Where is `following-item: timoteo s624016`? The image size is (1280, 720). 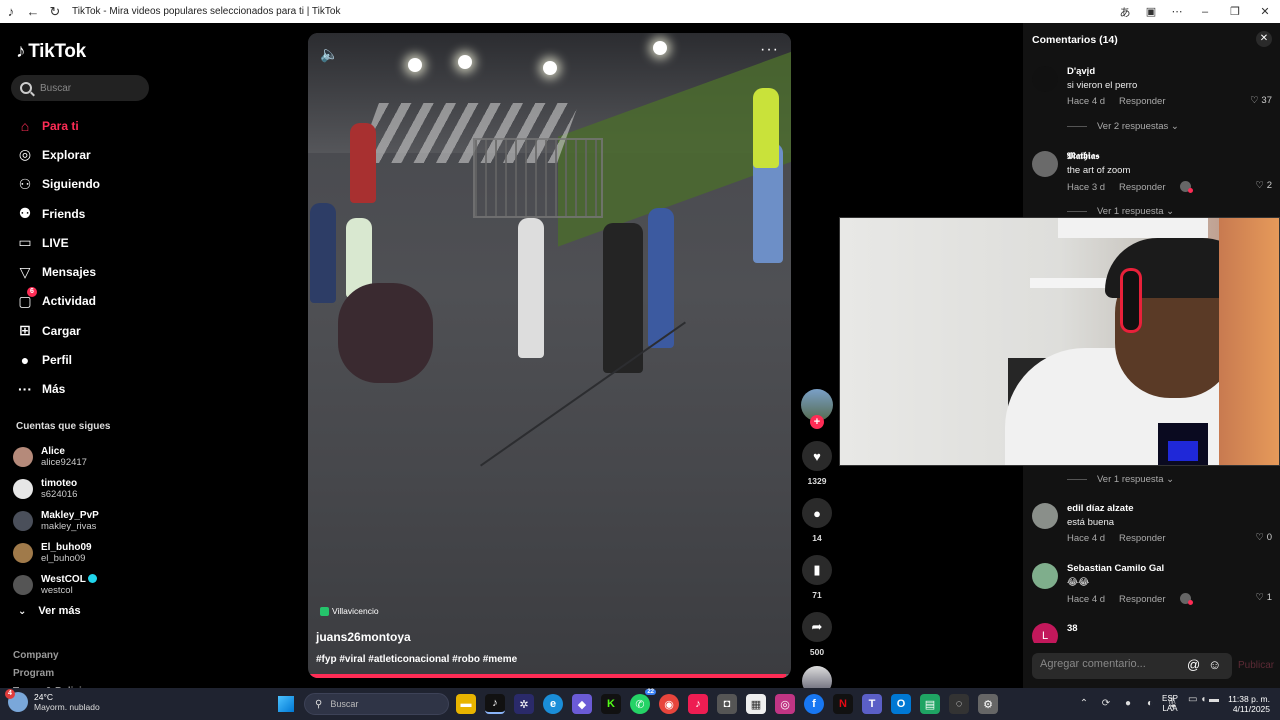
following-item: timoteo s624016 is located at coordinates (103, 489).